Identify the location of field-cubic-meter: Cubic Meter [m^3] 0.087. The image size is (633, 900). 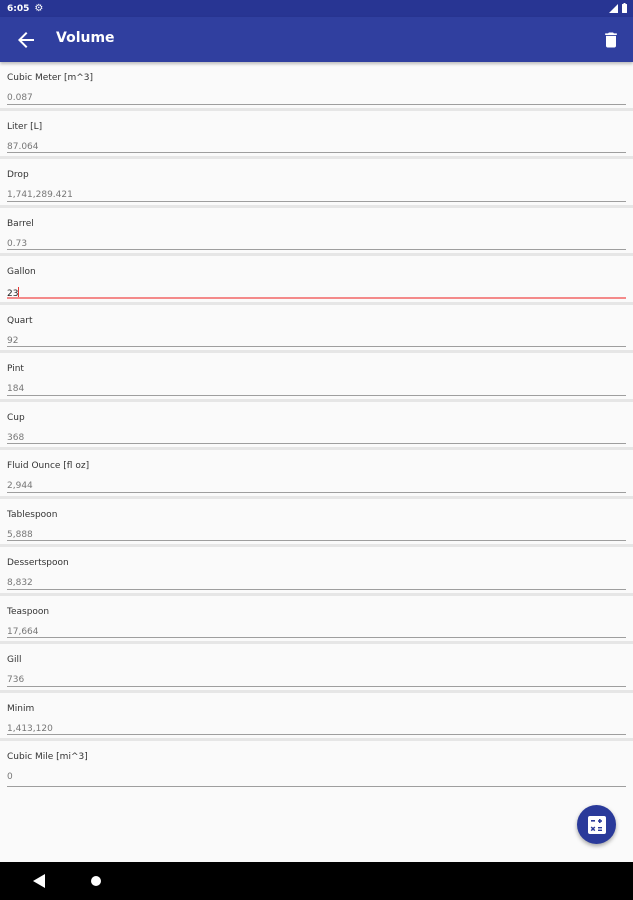
(316, 86).